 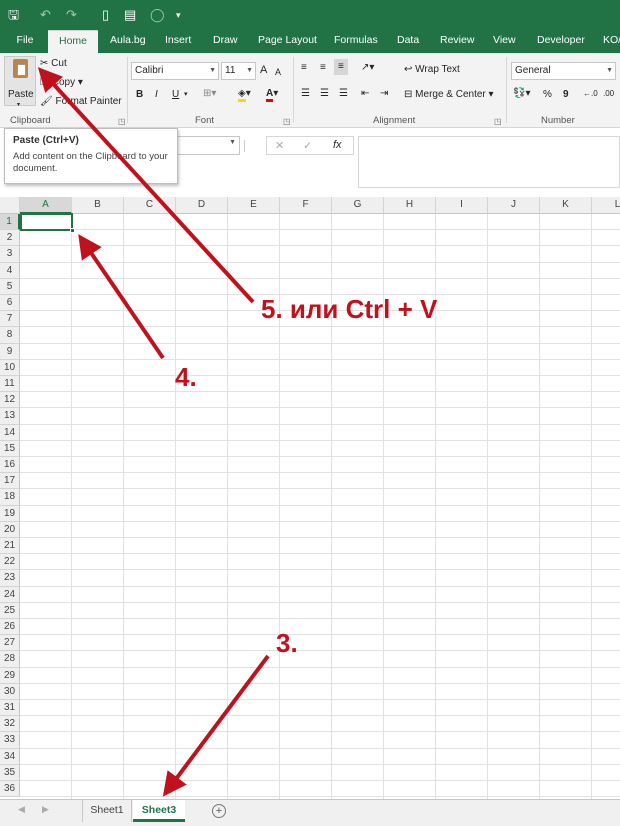 What do you see at coordinates (547, 95) in the screenshot?
I see `percent-button: %` at bounding box center [547, 95].